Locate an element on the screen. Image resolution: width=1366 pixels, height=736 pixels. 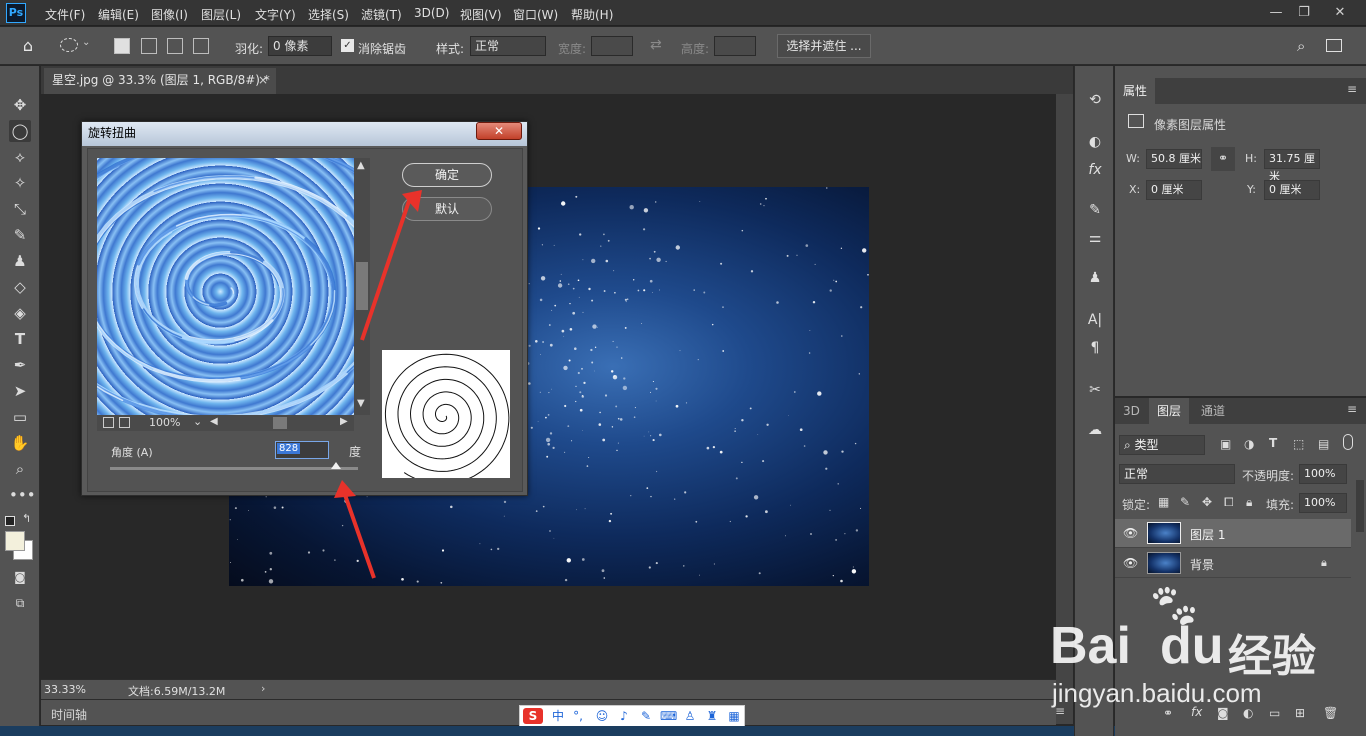
style-select: 正常 is located at coordinates (508, 46).